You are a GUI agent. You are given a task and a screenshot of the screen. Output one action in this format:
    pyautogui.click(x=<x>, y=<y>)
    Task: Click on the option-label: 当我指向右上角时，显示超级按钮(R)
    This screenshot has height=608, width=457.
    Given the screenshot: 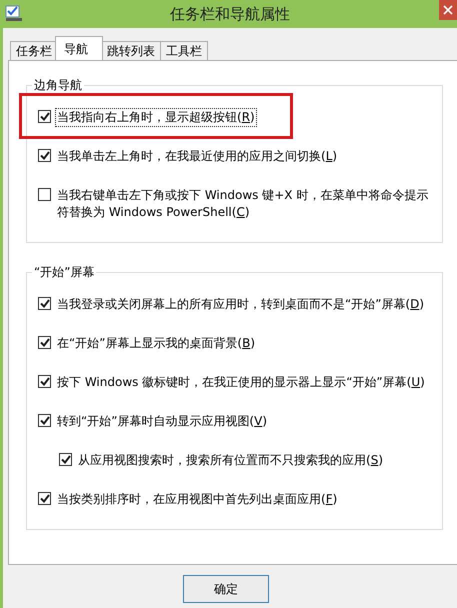 What is the action you would take?
    pyautogui.click(x=156, y=117)
    